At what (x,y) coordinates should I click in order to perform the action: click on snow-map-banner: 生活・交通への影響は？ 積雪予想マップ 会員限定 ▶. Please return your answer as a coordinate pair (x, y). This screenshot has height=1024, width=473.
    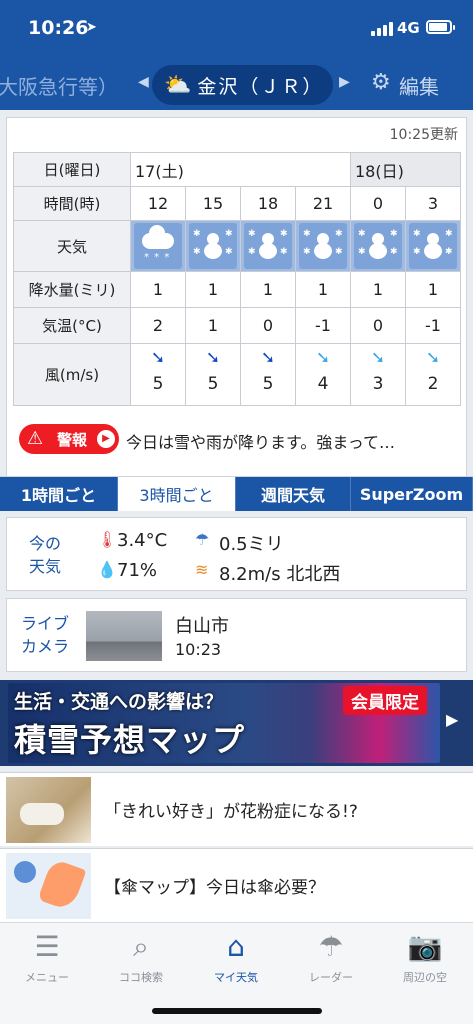
    Looking at the image, I should click on (236, 723).